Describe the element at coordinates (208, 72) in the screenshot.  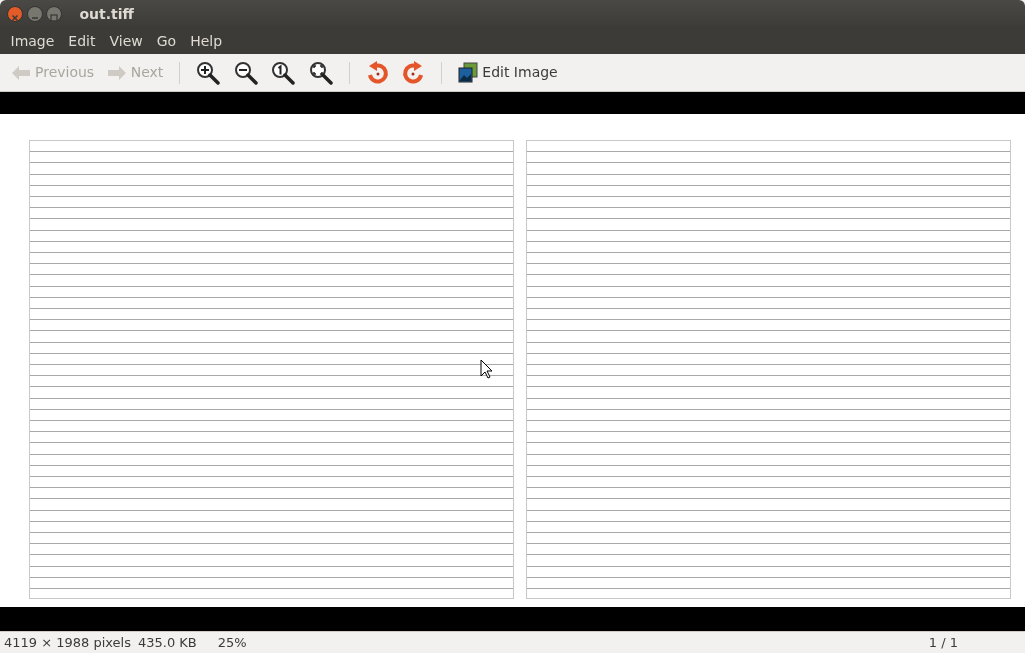
I see `zoom-in-icon` at that location.